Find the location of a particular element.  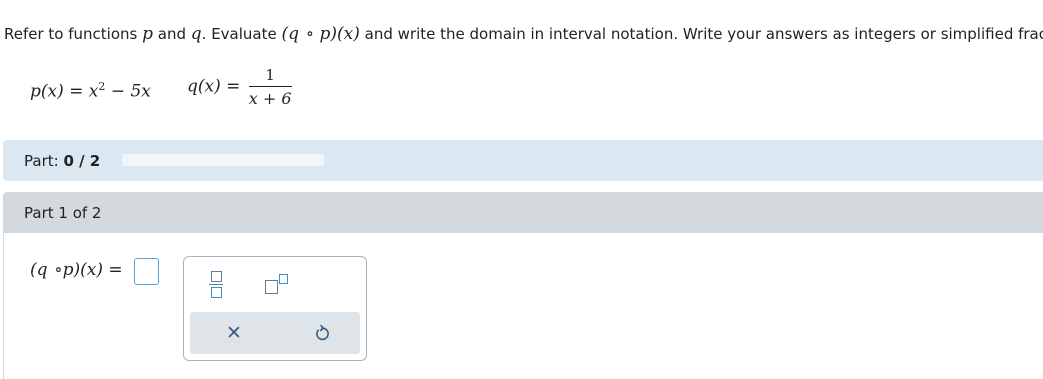

answer-input is located at coordinates (146, 271).